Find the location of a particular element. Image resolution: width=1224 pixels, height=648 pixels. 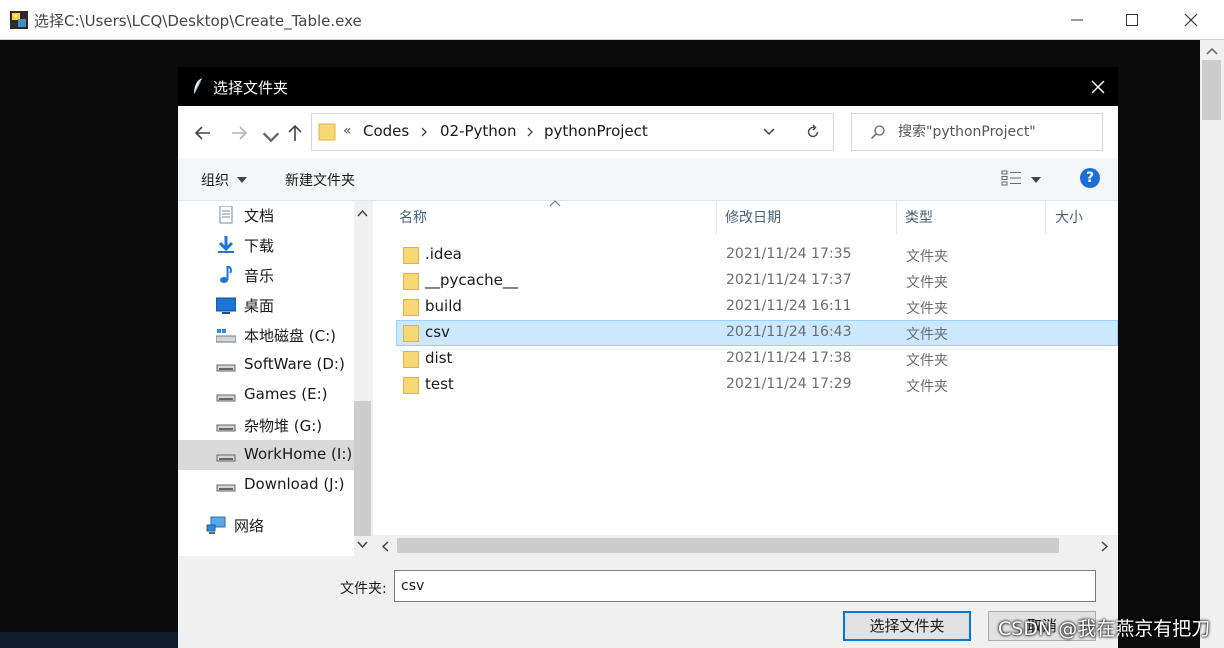

address-bar: « Codes 02-Python pythonProject is located at coordinates (553, 132).